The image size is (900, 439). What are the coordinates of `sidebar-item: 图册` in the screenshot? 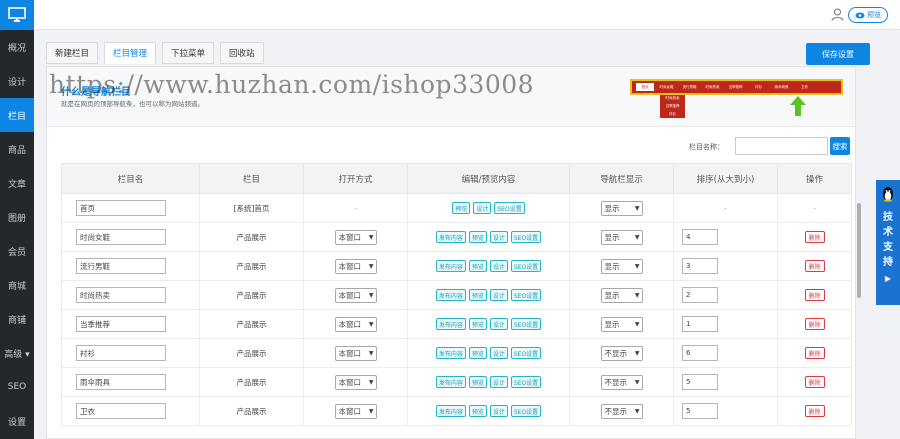 It's located at (17, 217).